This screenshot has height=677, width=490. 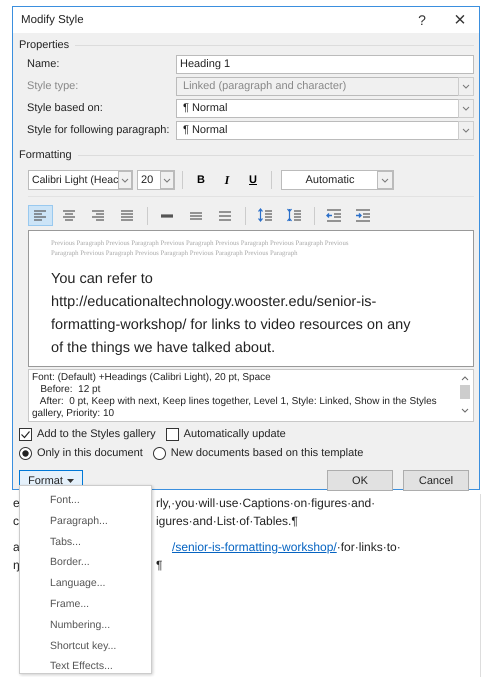 I want to click on style-description: Font: (Default) +Headings (Calibri Light), 20 pt, Space Before: 12 pt After: 0 pt, Keep with next, Keep lines together, Level 1, Style: Linked, Show in the Styles gallery, Priority: 10, so click(x=234, y=396).